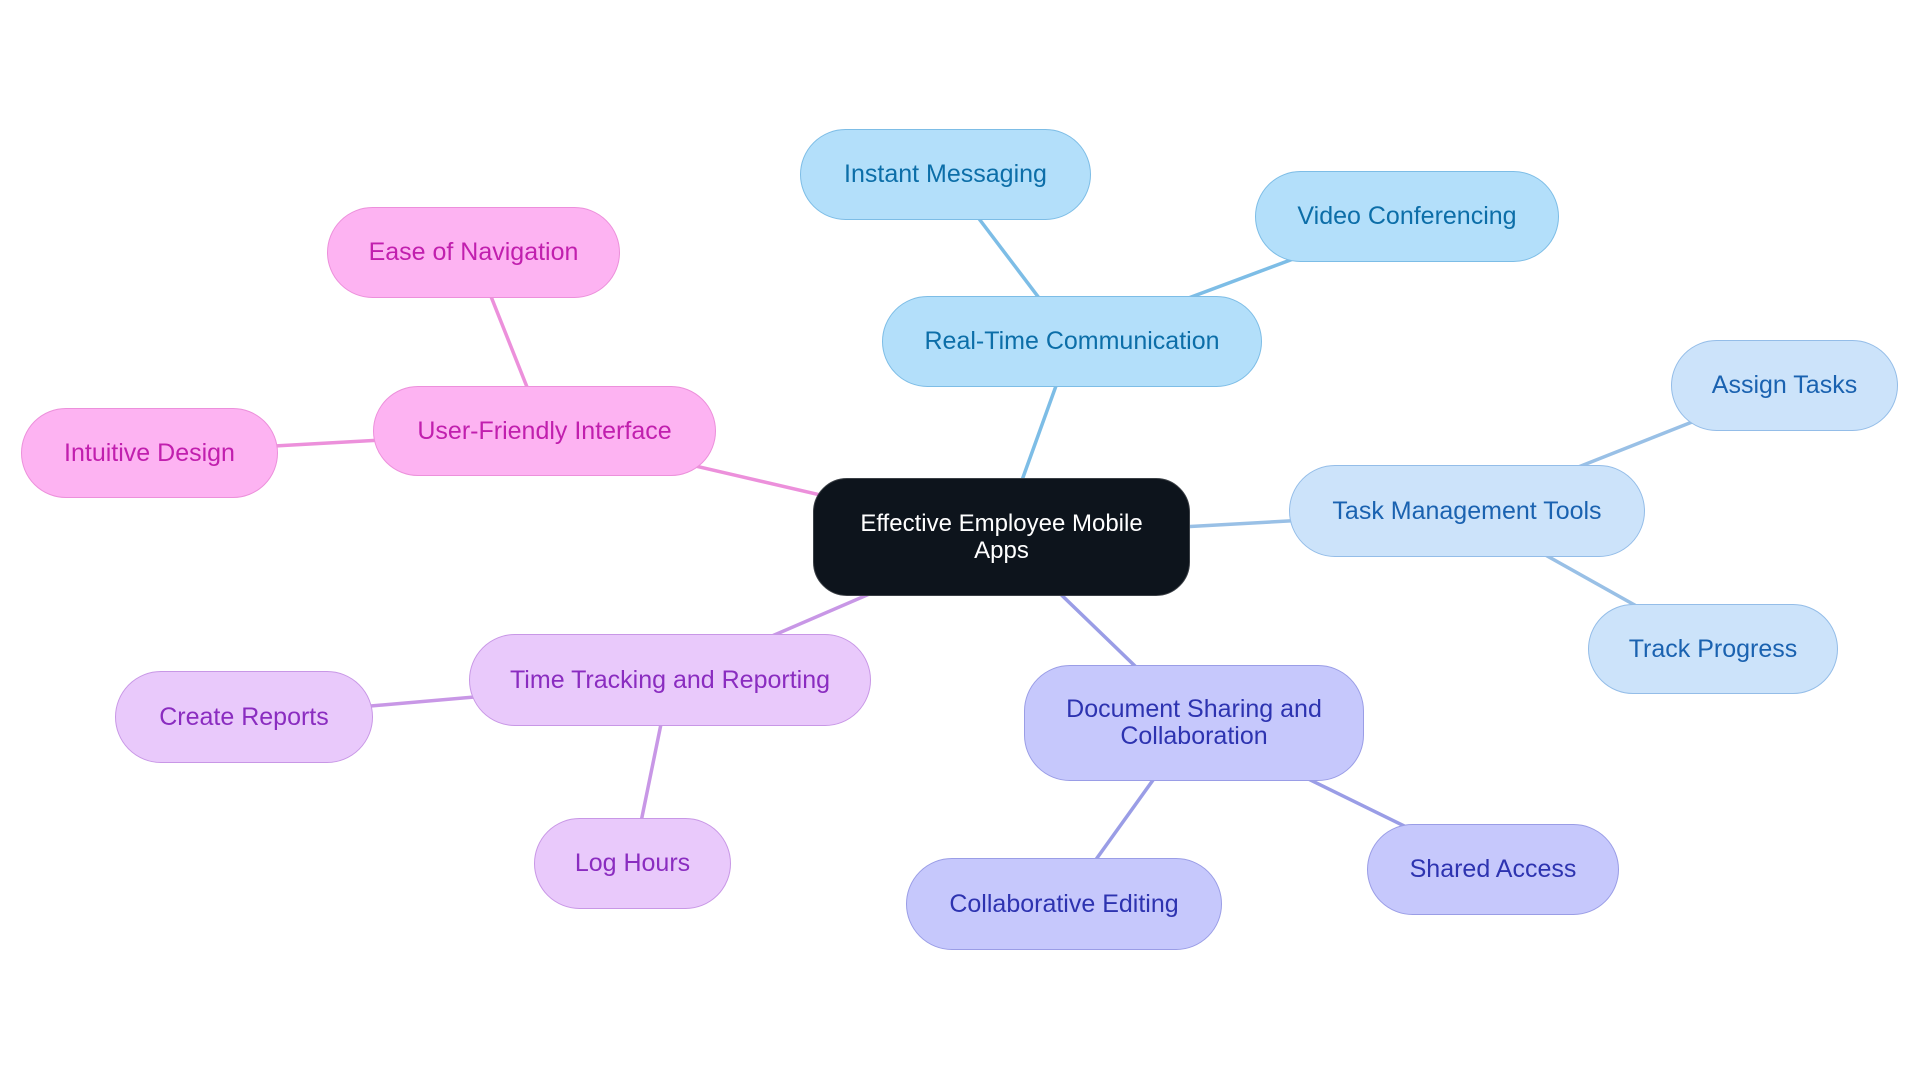  I want to click on branch-node-task-management-tools: Task Management Tools, so click(1467, 511).